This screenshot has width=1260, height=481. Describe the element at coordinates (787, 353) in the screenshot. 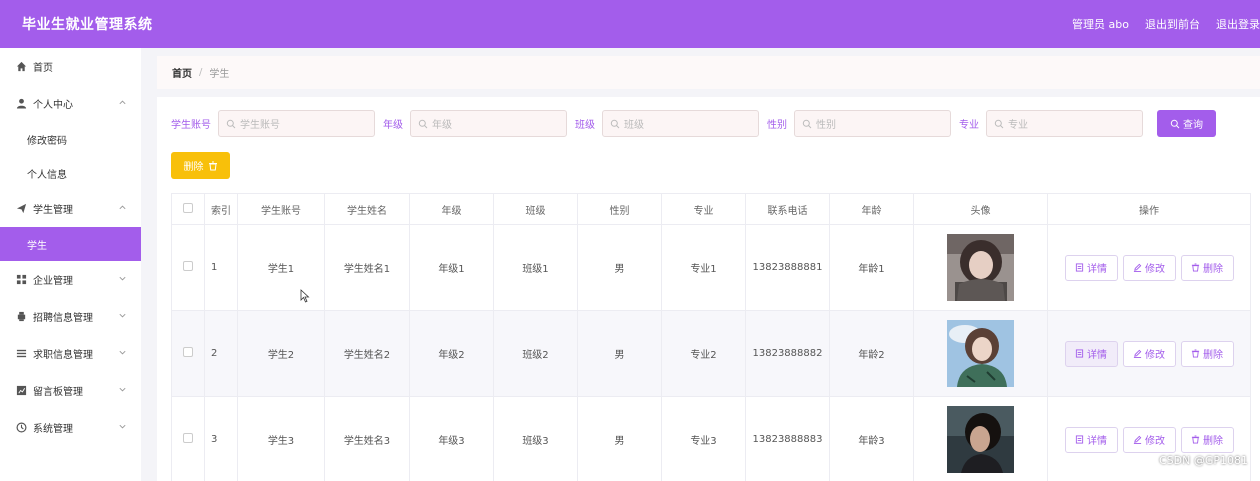

I see `cell-phone: 13823888882` at that location.